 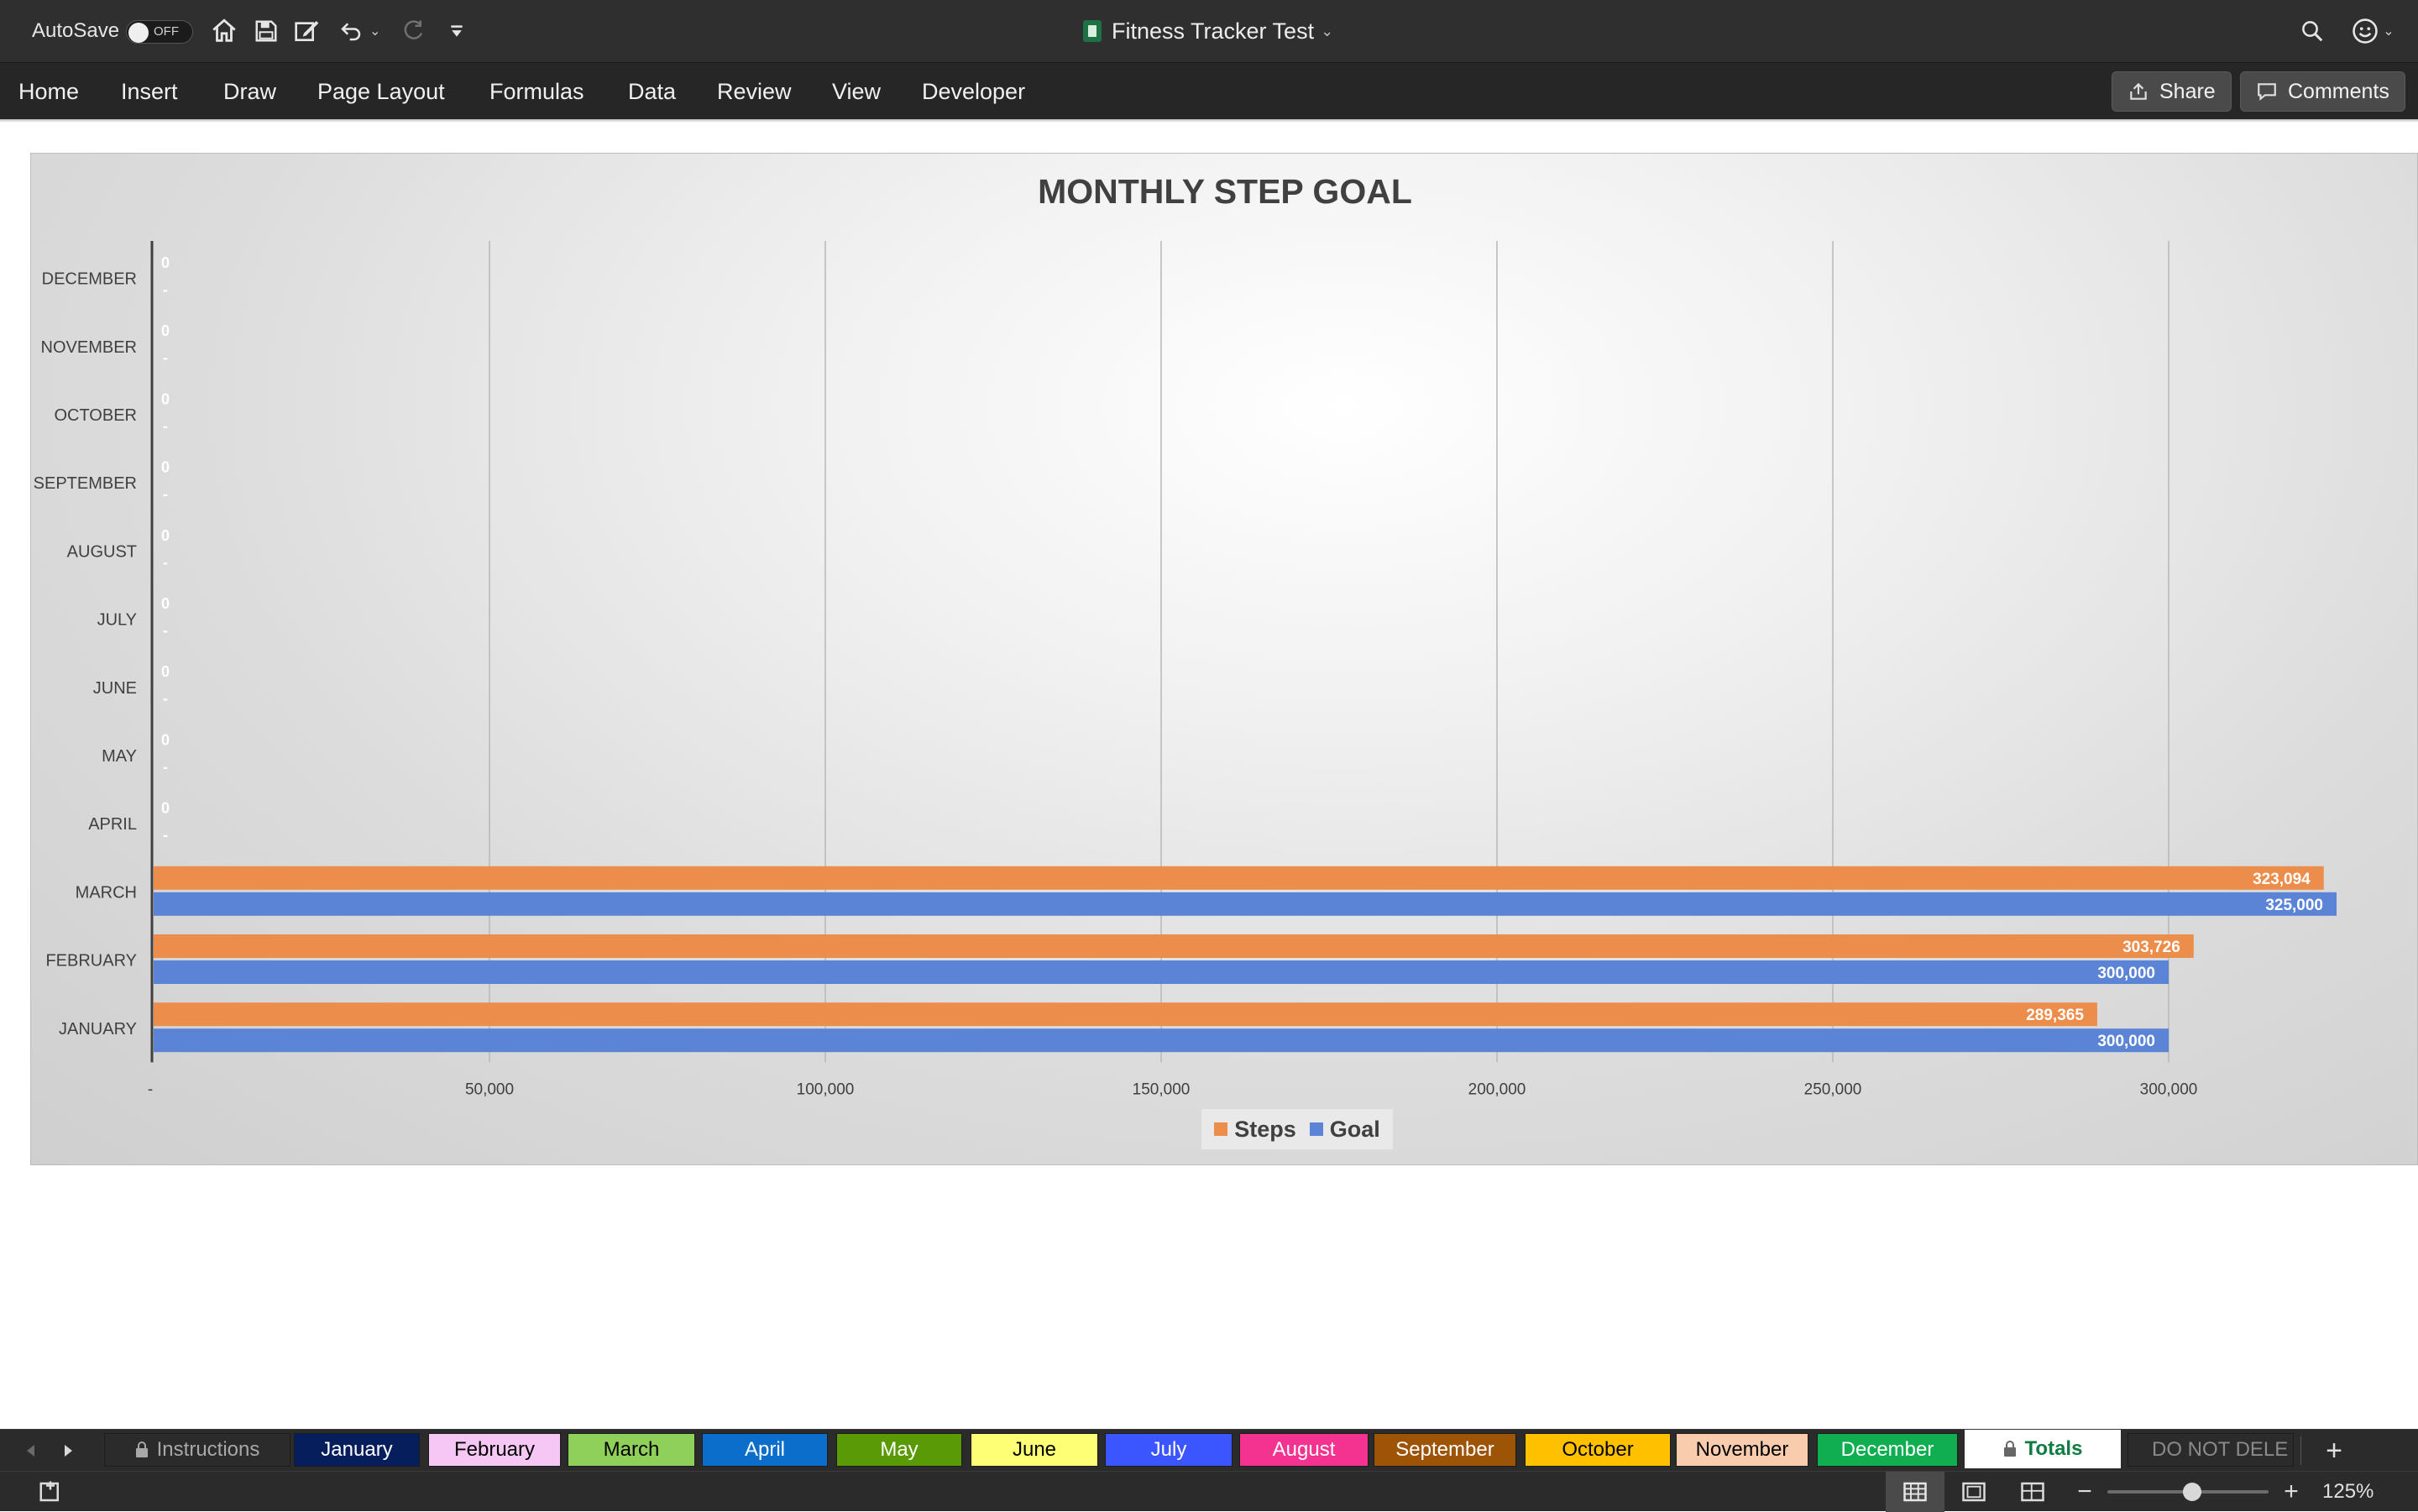 I want to click on autosave-toggle: OFF, so click(x=159, y=32).